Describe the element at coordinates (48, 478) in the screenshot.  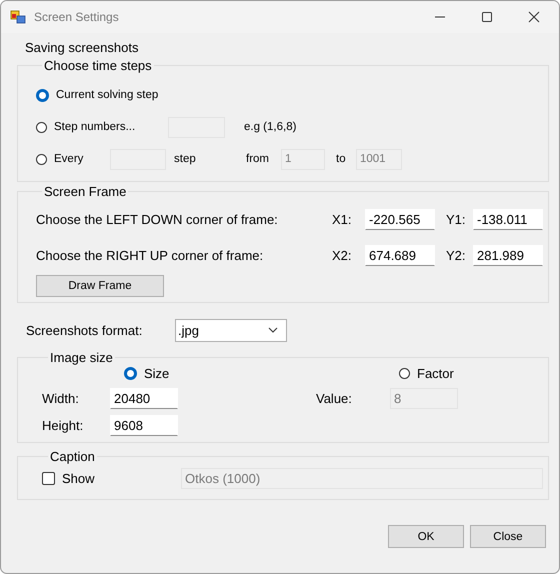
I see `checkbox` at that location.